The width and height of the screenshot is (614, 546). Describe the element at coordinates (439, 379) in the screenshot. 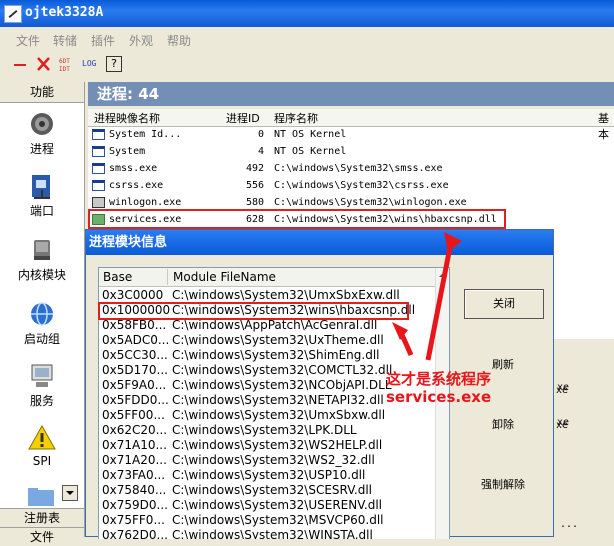

I see `annotation-line1: 这才是系统程序` at that location.